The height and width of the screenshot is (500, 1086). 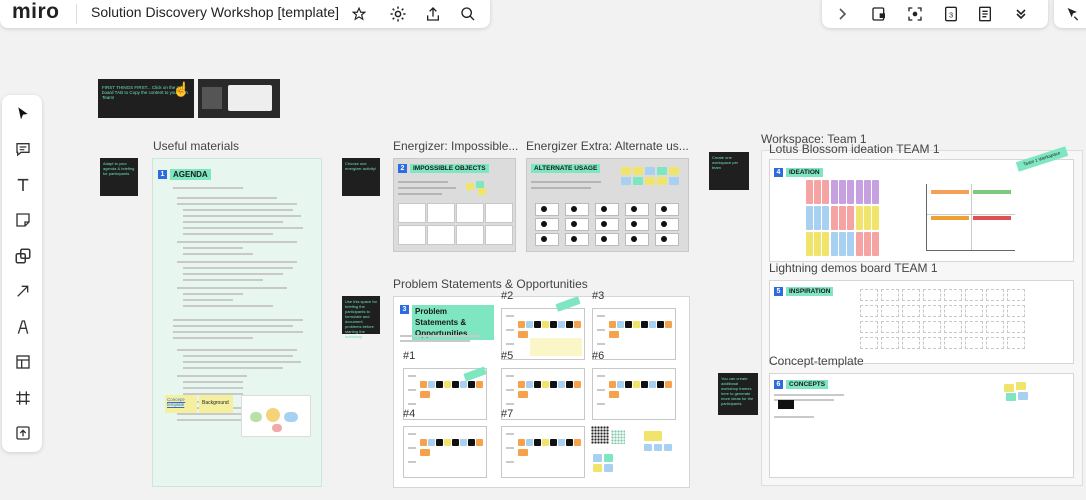 I want to click on chevron-right-icon, so click(x=843, y=14).